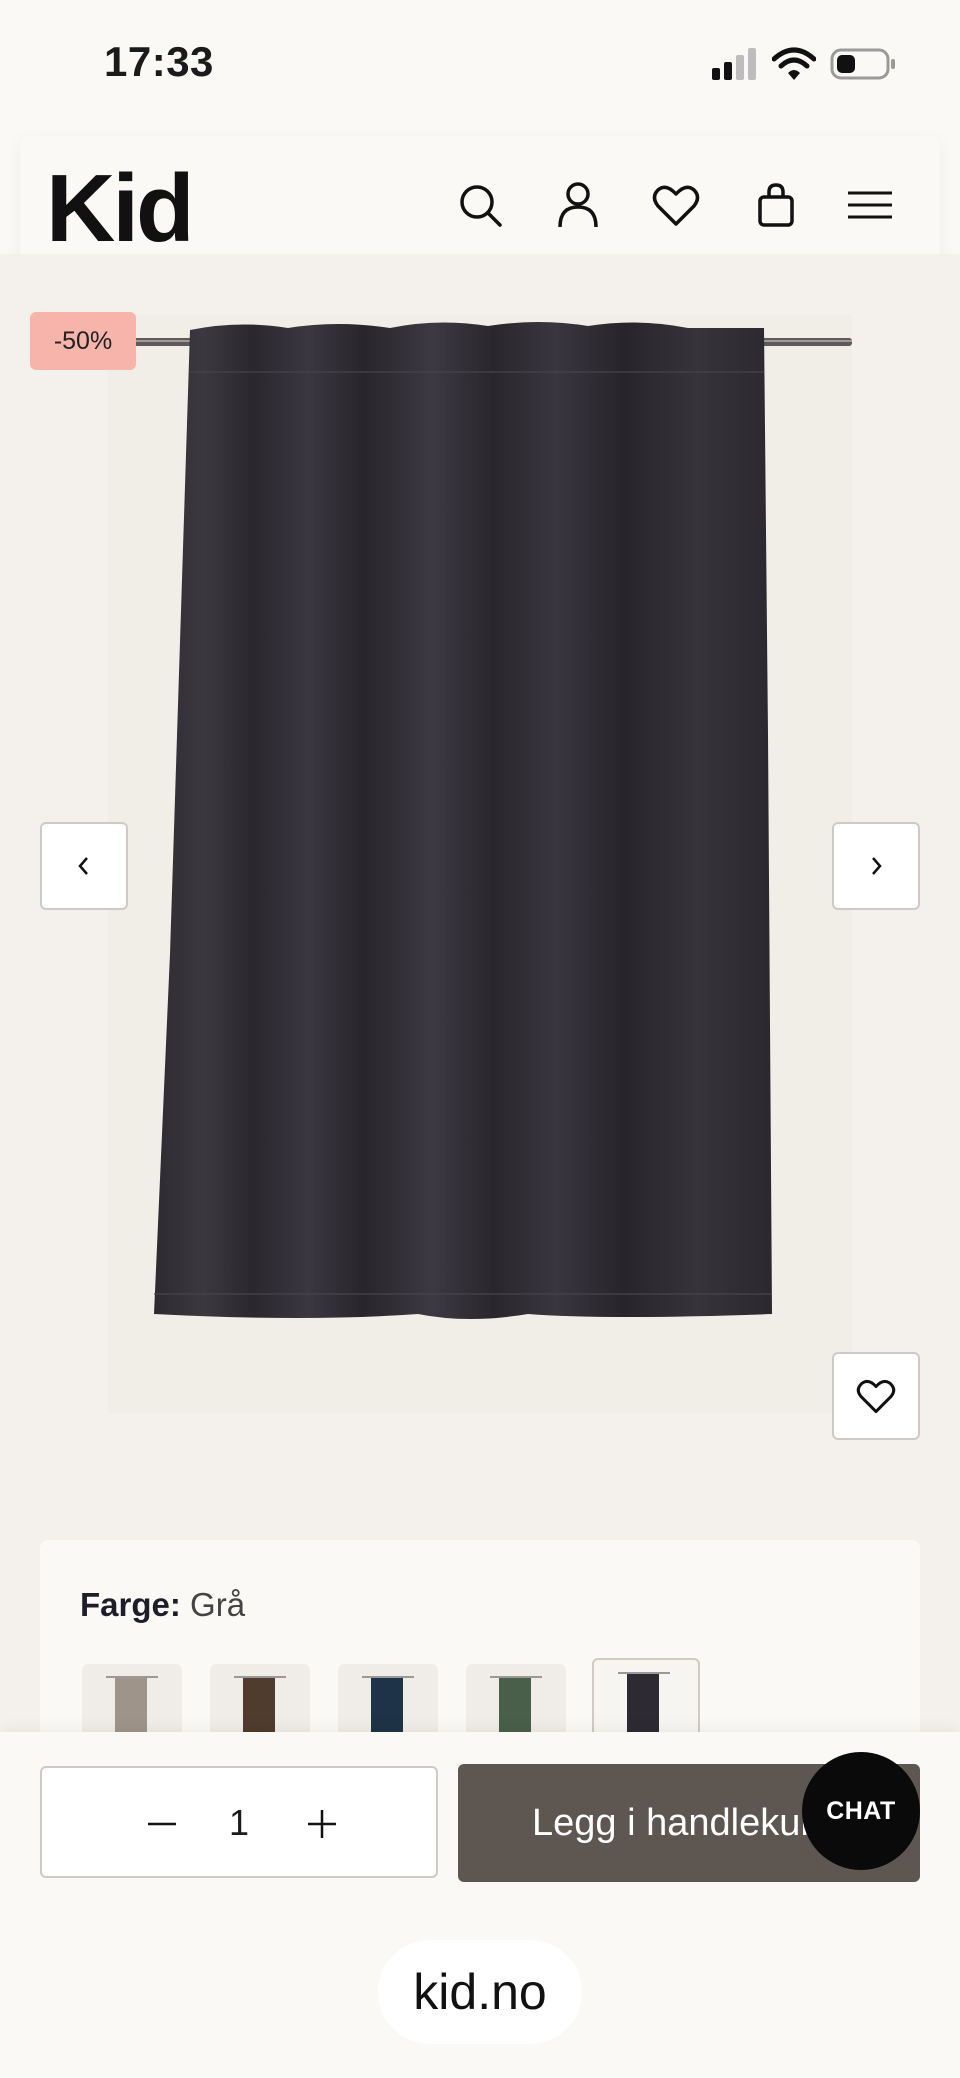  I want to click on account-icon, so click(578, 205).